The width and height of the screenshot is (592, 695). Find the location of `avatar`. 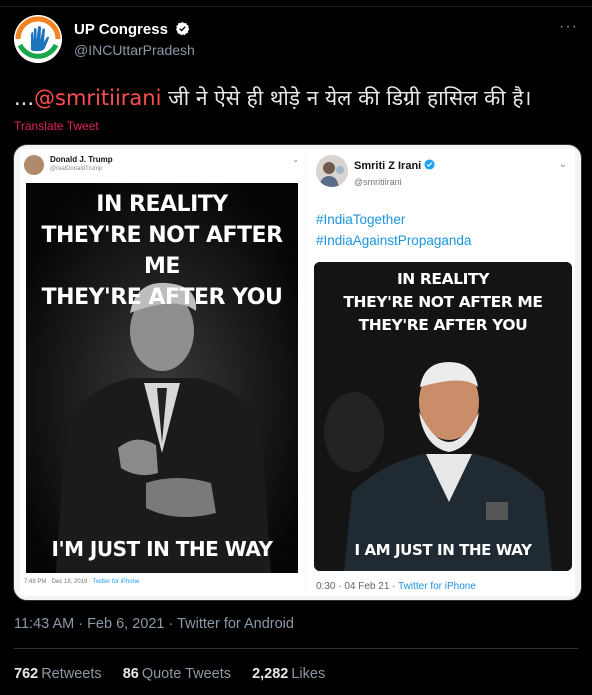

avatar is located at coordinates (38, 39).